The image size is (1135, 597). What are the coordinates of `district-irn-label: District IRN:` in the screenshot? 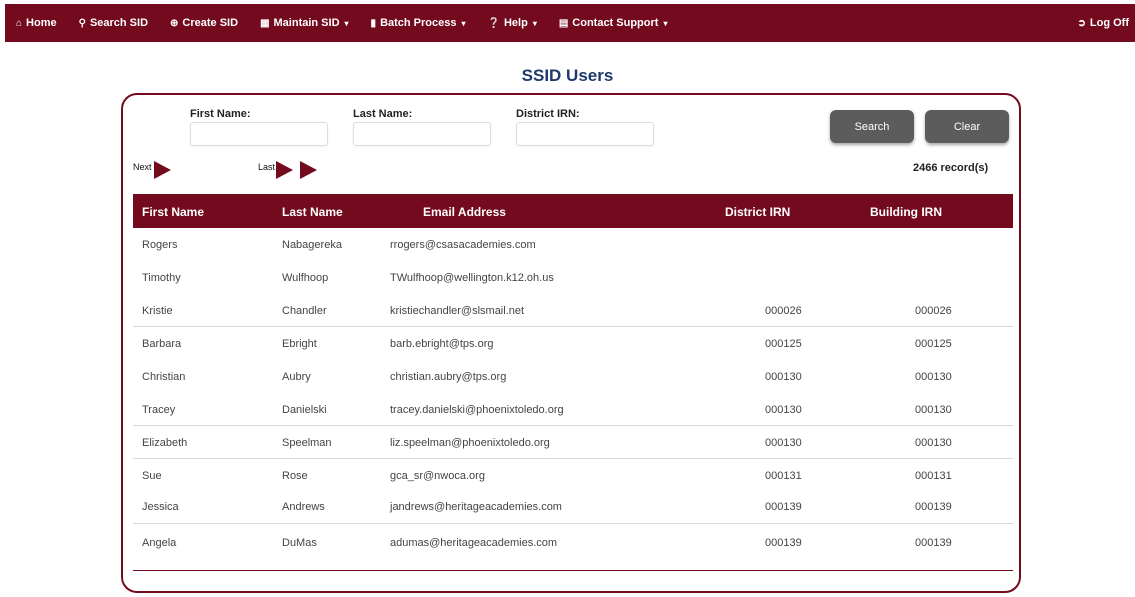 It's located at (548, 114).